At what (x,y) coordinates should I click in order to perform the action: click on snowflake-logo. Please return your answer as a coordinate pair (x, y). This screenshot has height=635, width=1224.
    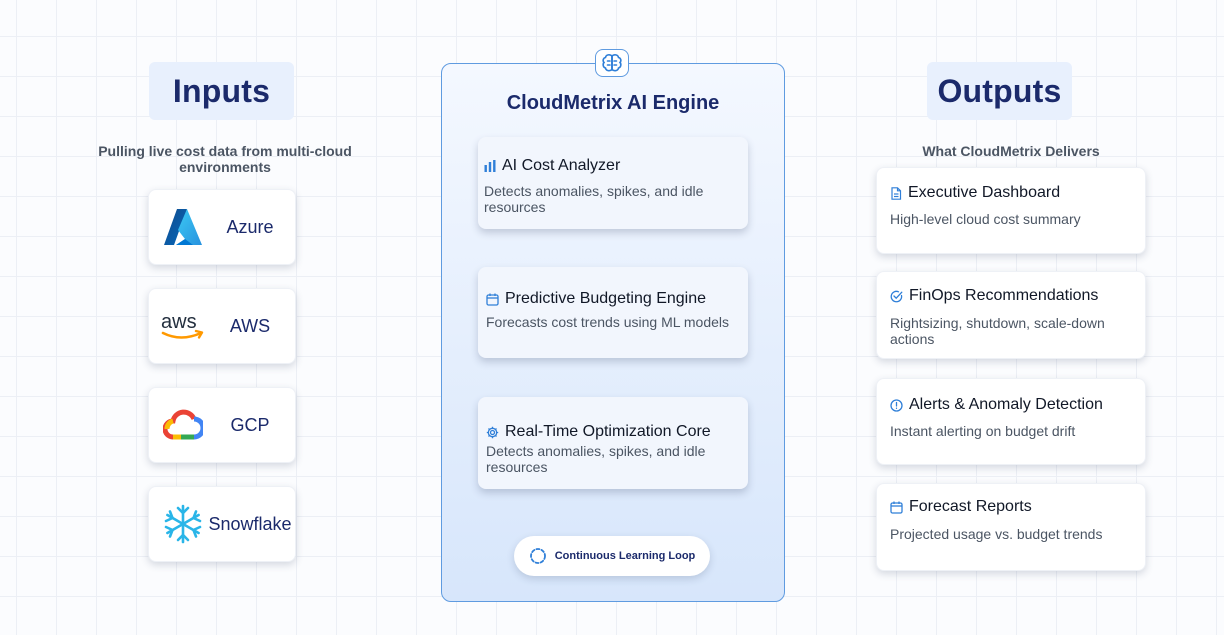
    Looking at the image, I should click on (183, 524).